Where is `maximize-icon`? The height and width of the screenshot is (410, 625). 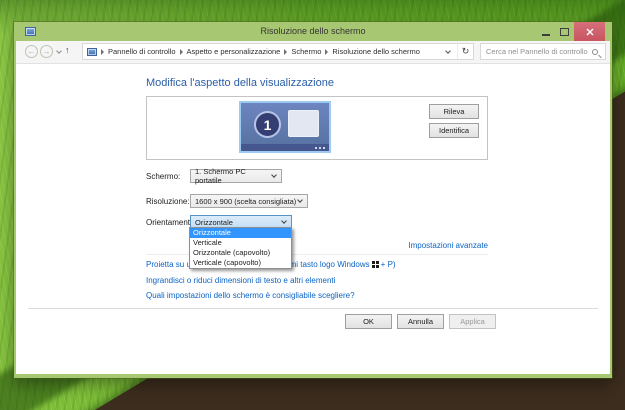
maximize-icon is located at coordinates (564, 31).